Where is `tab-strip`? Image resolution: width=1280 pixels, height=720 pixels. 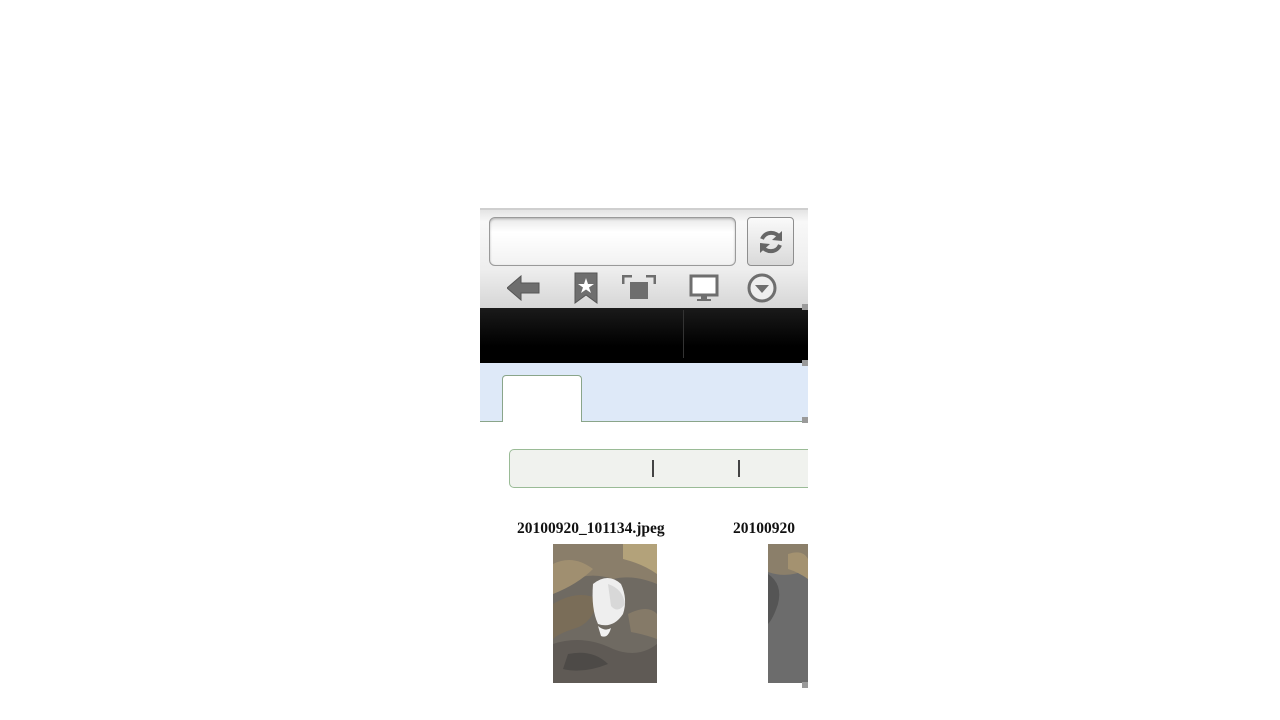 tab-strip is located at coordinates (644, 392).